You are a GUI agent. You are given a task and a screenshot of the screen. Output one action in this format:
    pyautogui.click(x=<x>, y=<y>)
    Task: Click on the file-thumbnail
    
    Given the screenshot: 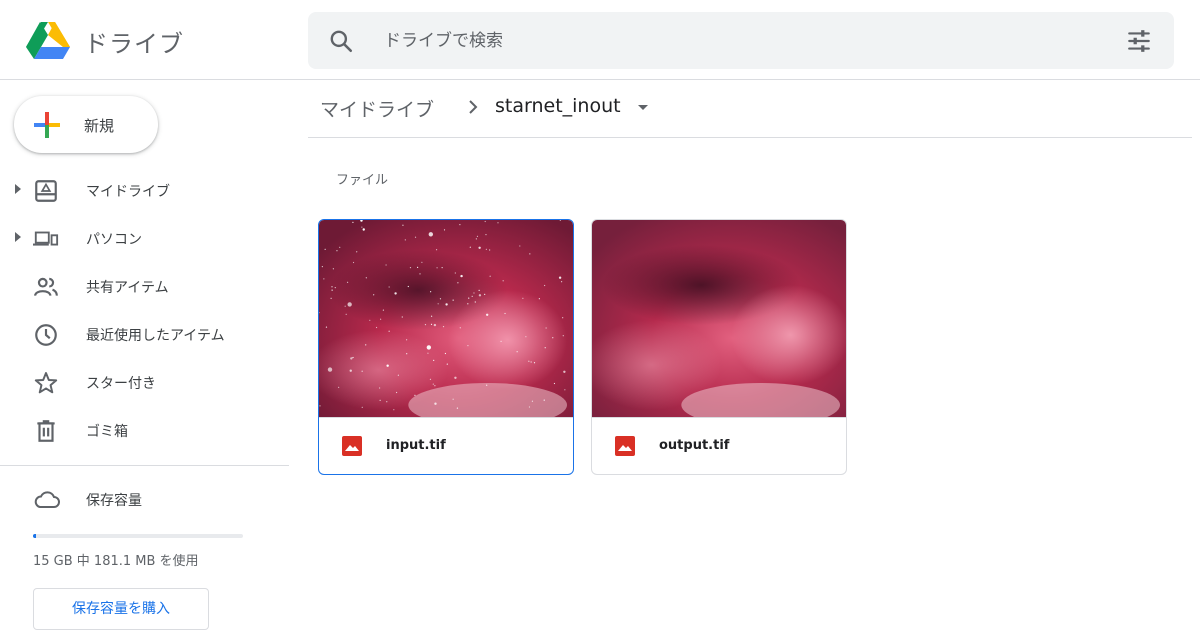 What is the action you would take?
    pyautogui.click(x=446, y=318)
    